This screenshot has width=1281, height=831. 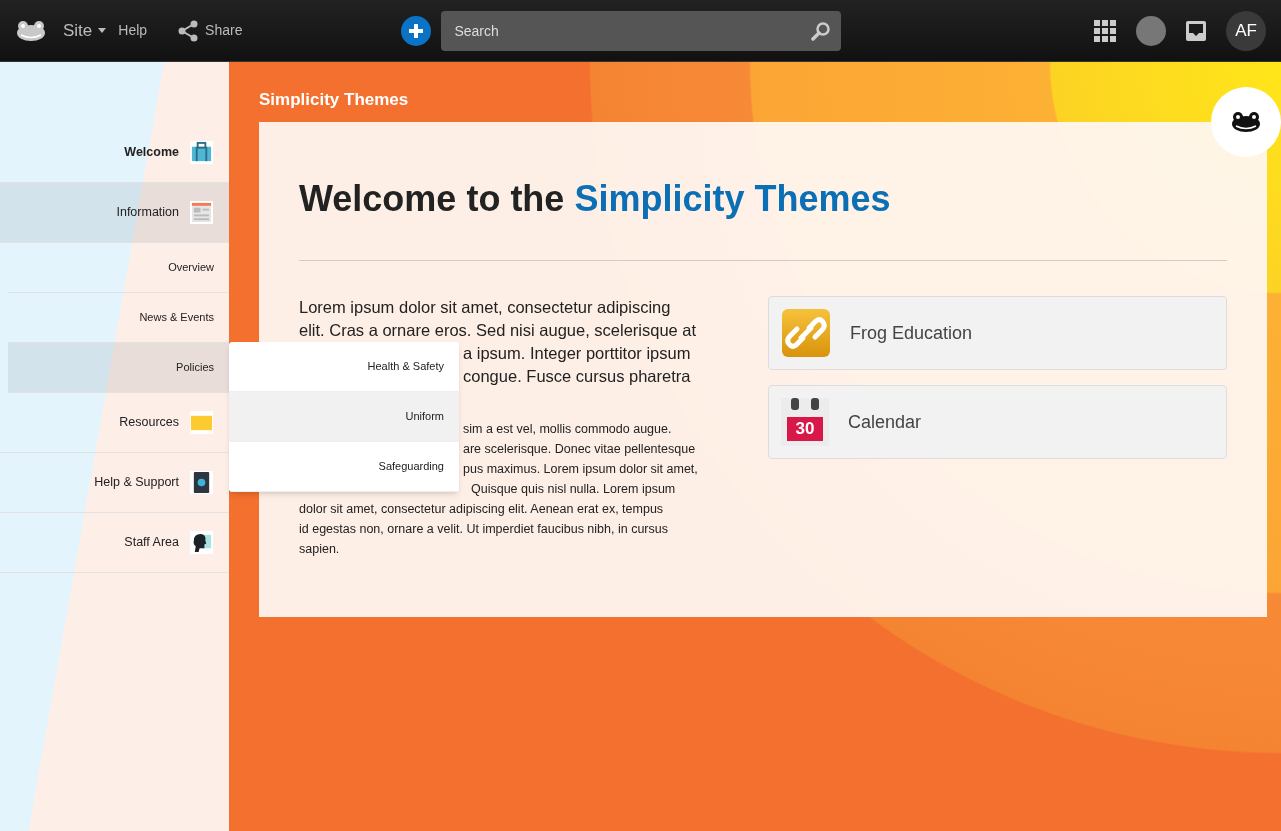 I want to click on share-icon, so click(x=188, y=30).